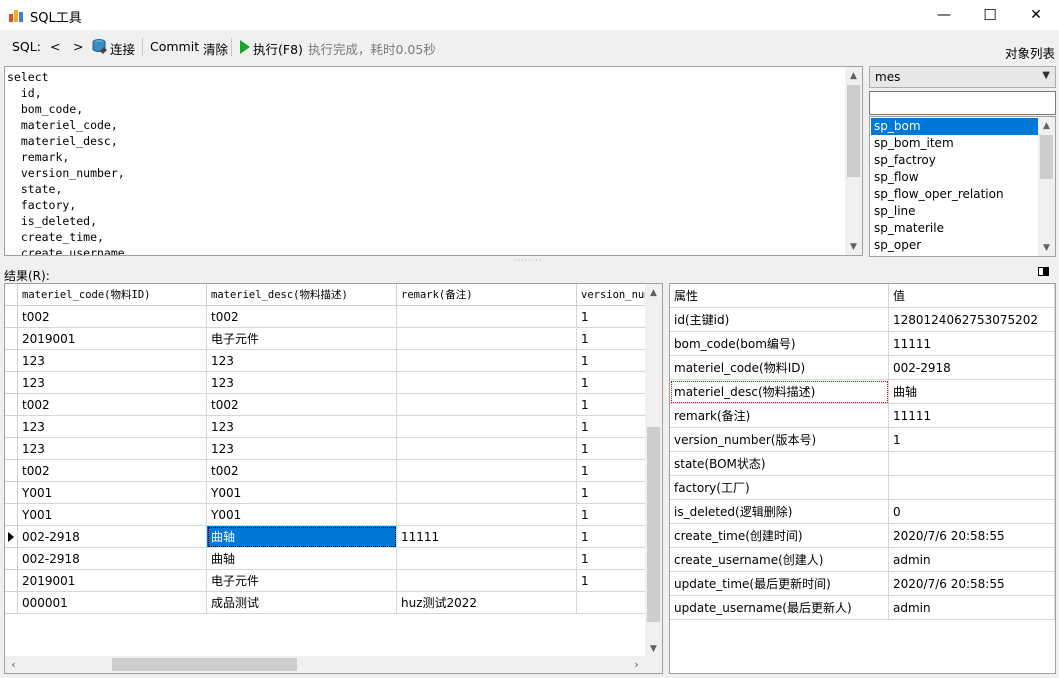 This screenshot has width=1059, height=678. Describe the element at coordinates (1036, 15) in the screenshot. I see `close-button: ✕` at that location.